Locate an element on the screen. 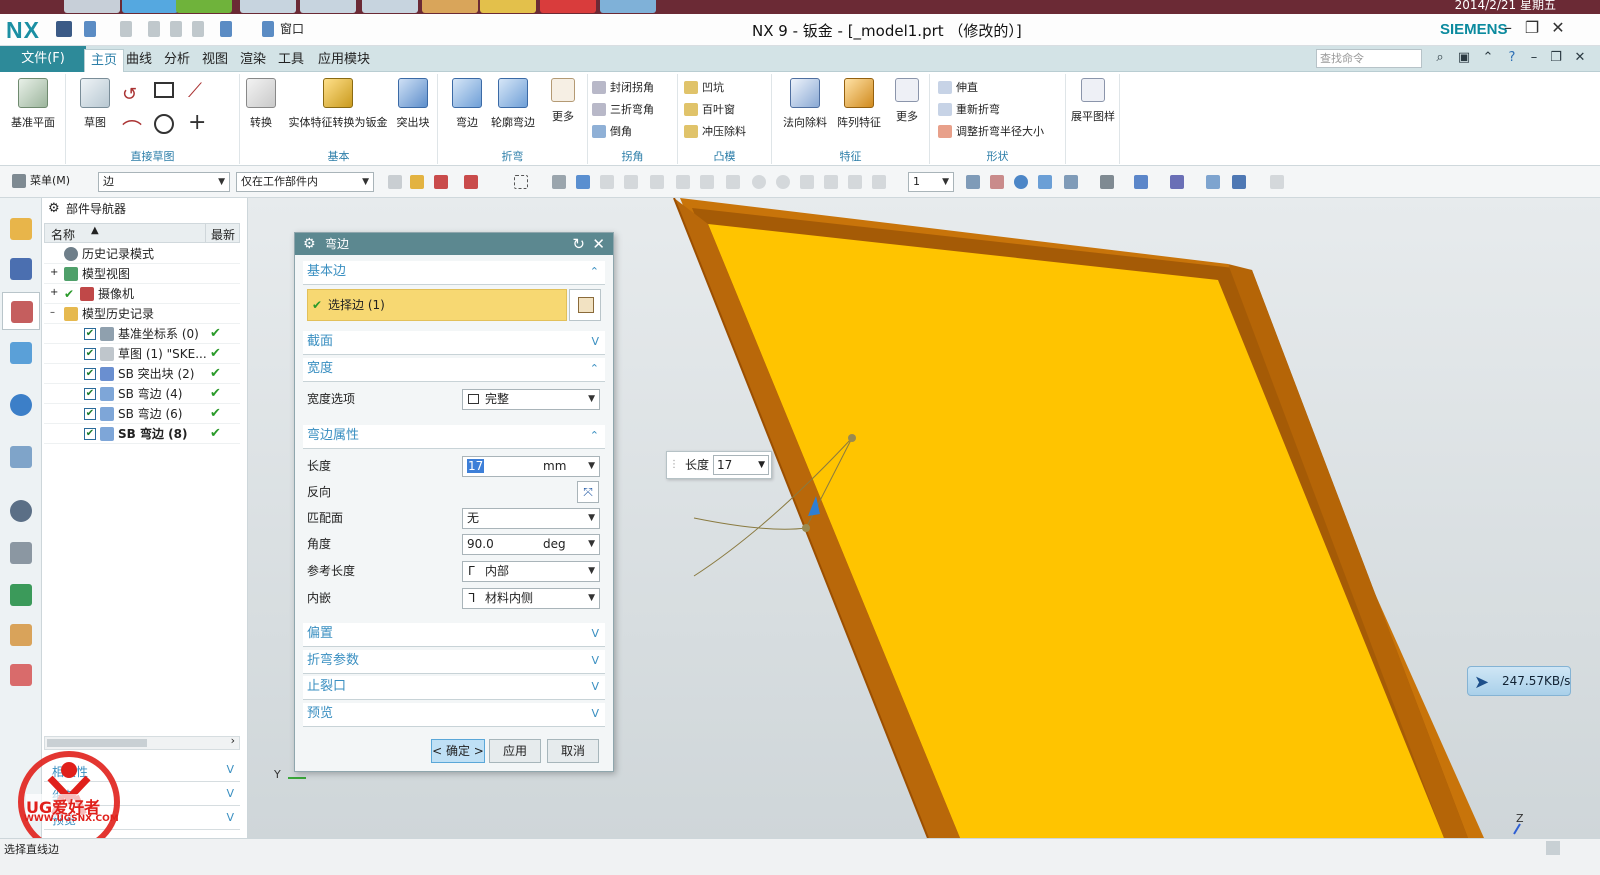 This screenshot has width=1600, height=875. snap-existing-icon is located at coordinates (783, 182).